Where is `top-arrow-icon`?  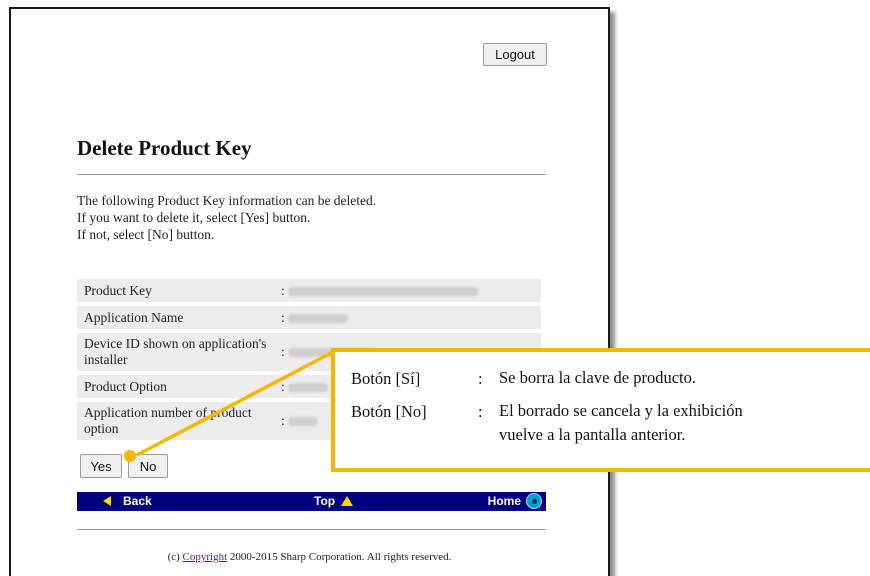 top-arrow-icon is located at coordinates (347, 501).